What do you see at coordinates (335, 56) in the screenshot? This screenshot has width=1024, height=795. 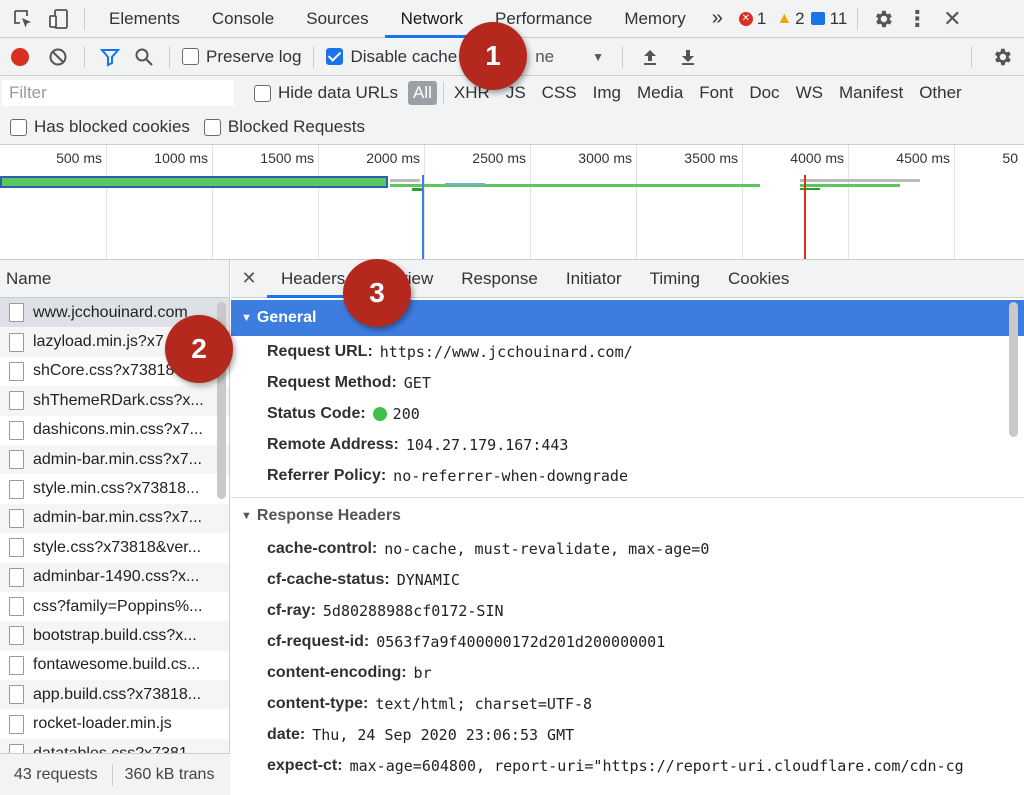 I see `checkbox-checked` at bounding box center [335, 56].